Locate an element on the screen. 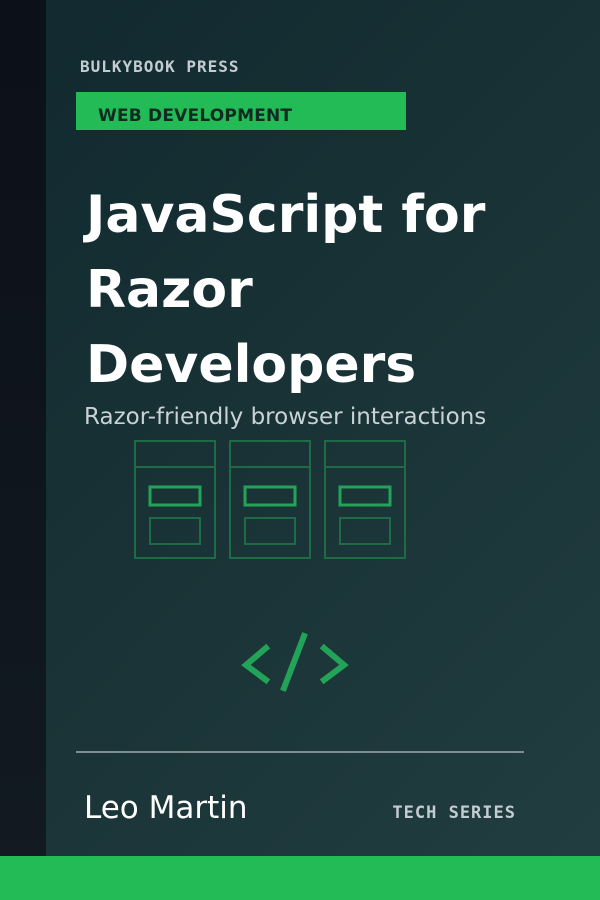  divider-line is located at coordinates (300, 752).